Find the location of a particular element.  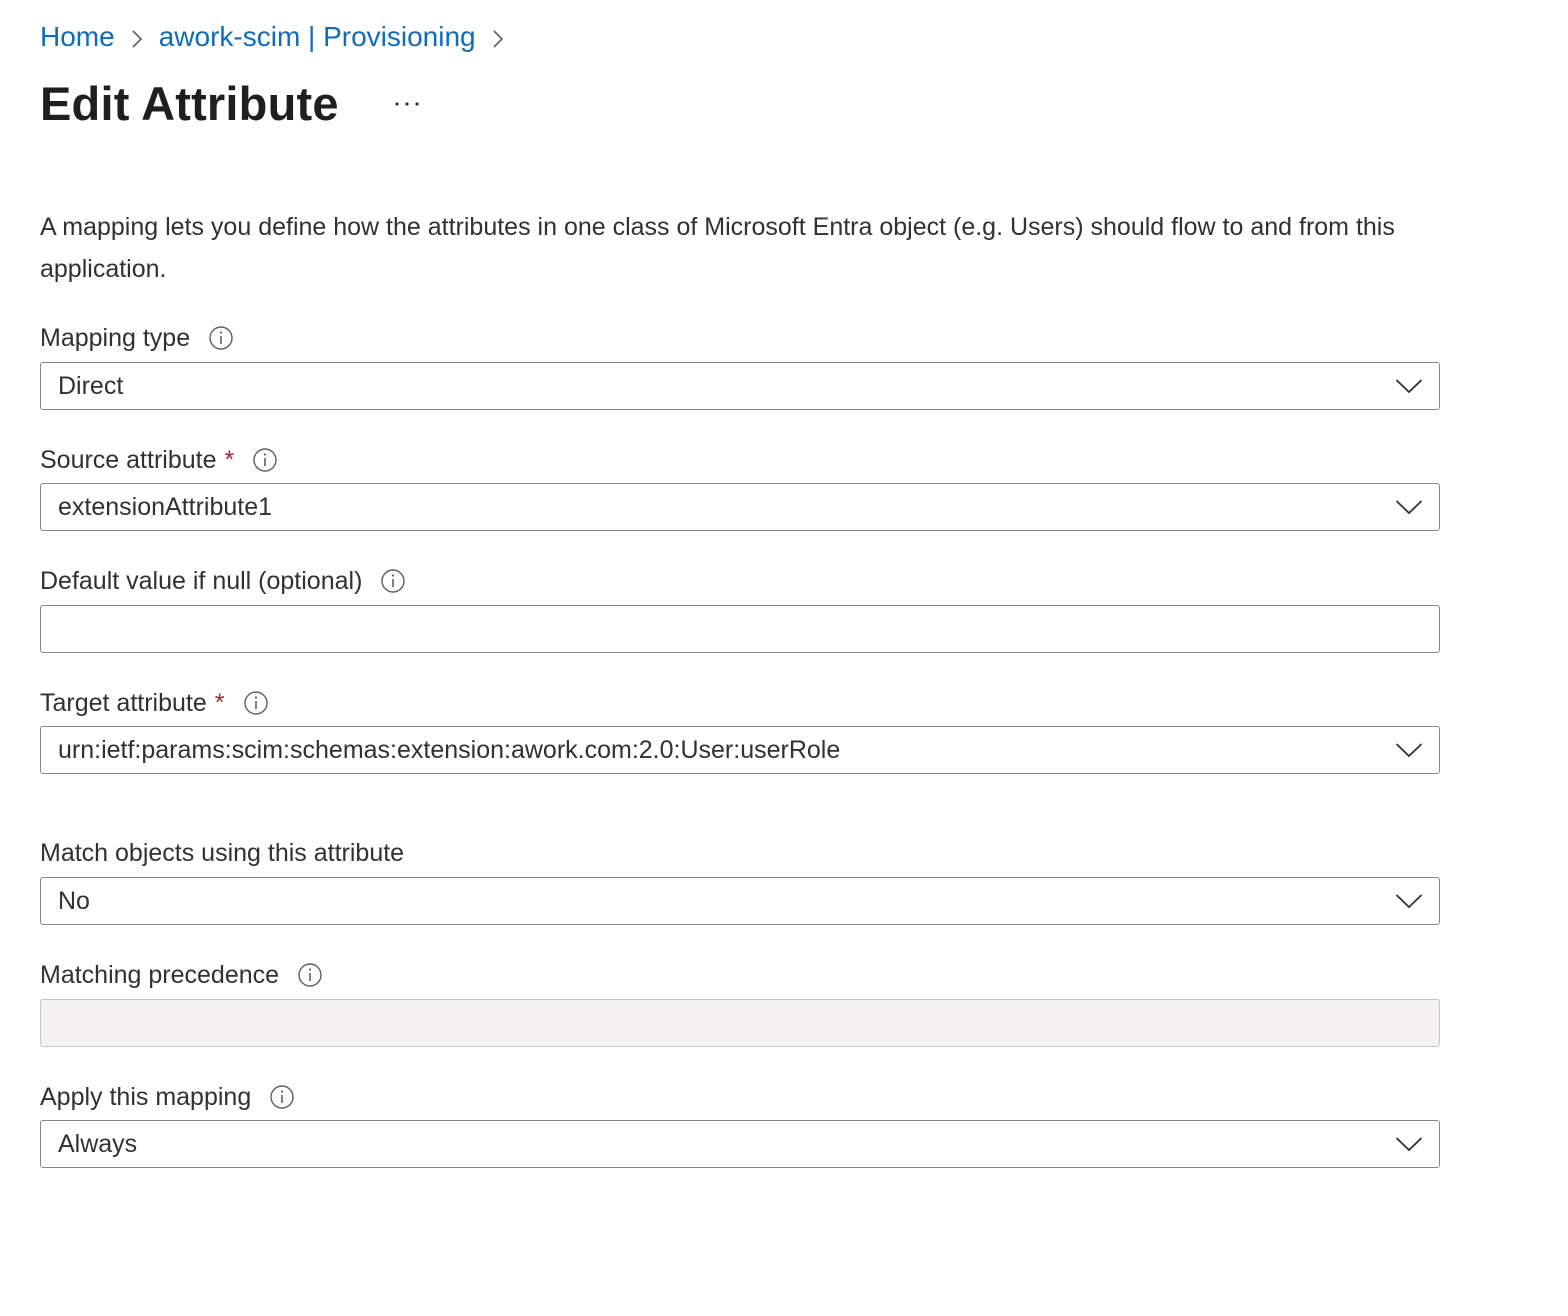

match-objects-label: Match objects using this attribute is located at coordinates (222, 853).